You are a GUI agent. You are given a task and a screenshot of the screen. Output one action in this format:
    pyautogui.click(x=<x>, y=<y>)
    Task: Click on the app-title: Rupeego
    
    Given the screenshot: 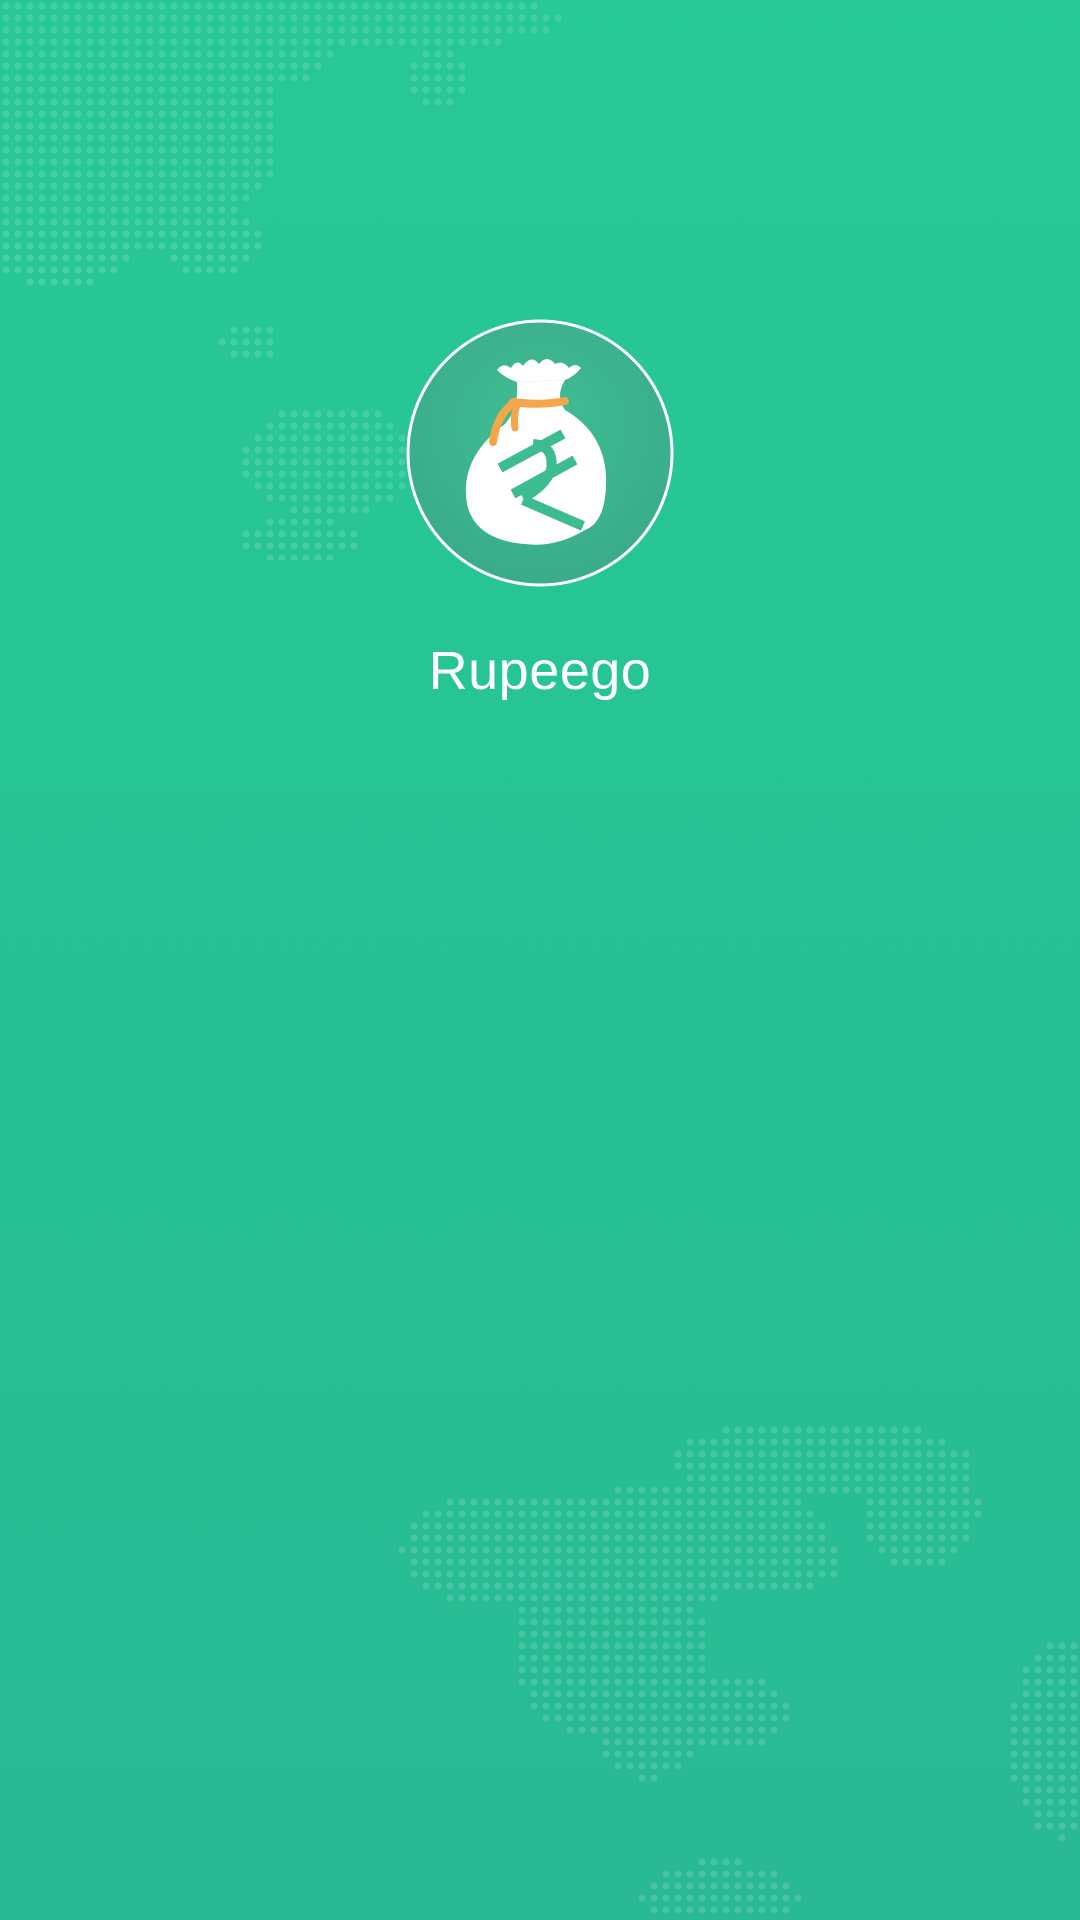 What is the action you would take?
    pyautogui.click(x=540, y=671)
    